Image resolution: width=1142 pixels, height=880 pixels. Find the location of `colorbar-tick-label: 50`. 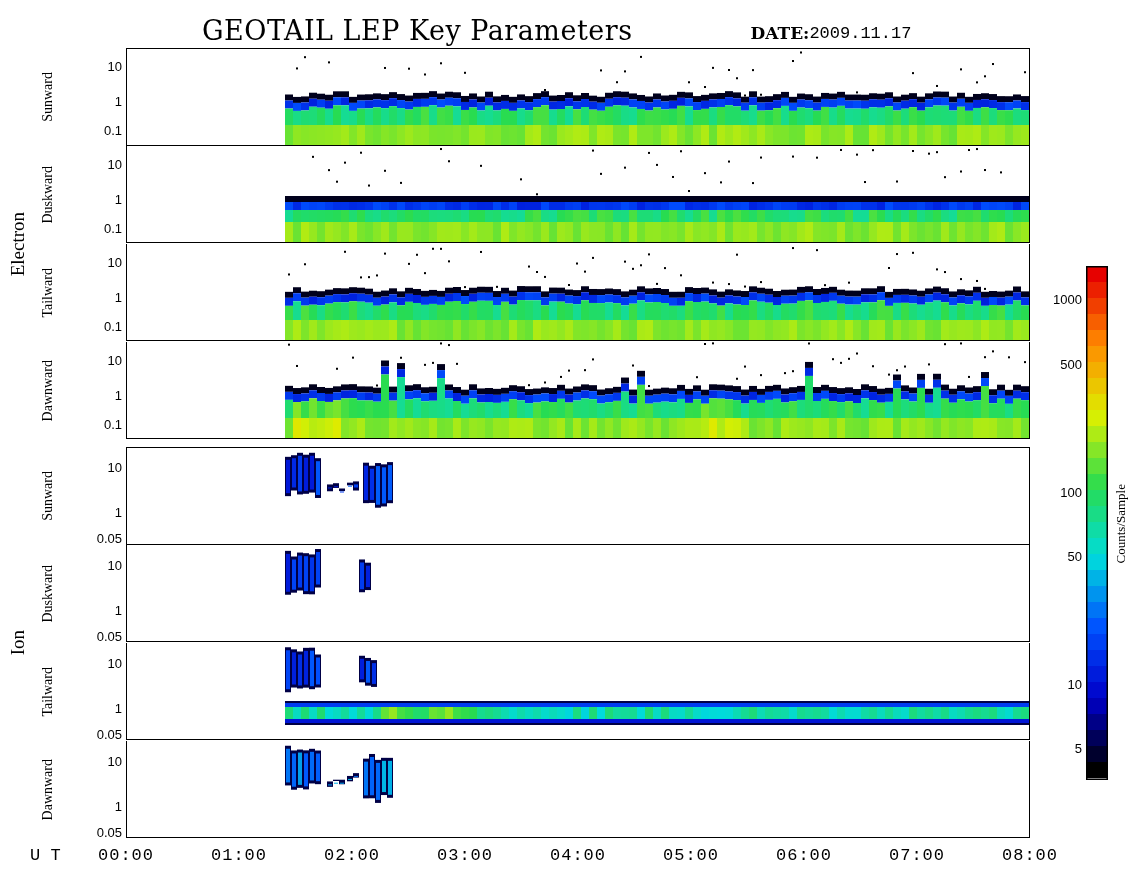

colorbar-tick-label: 50 is located at coordinates (1074, 557).